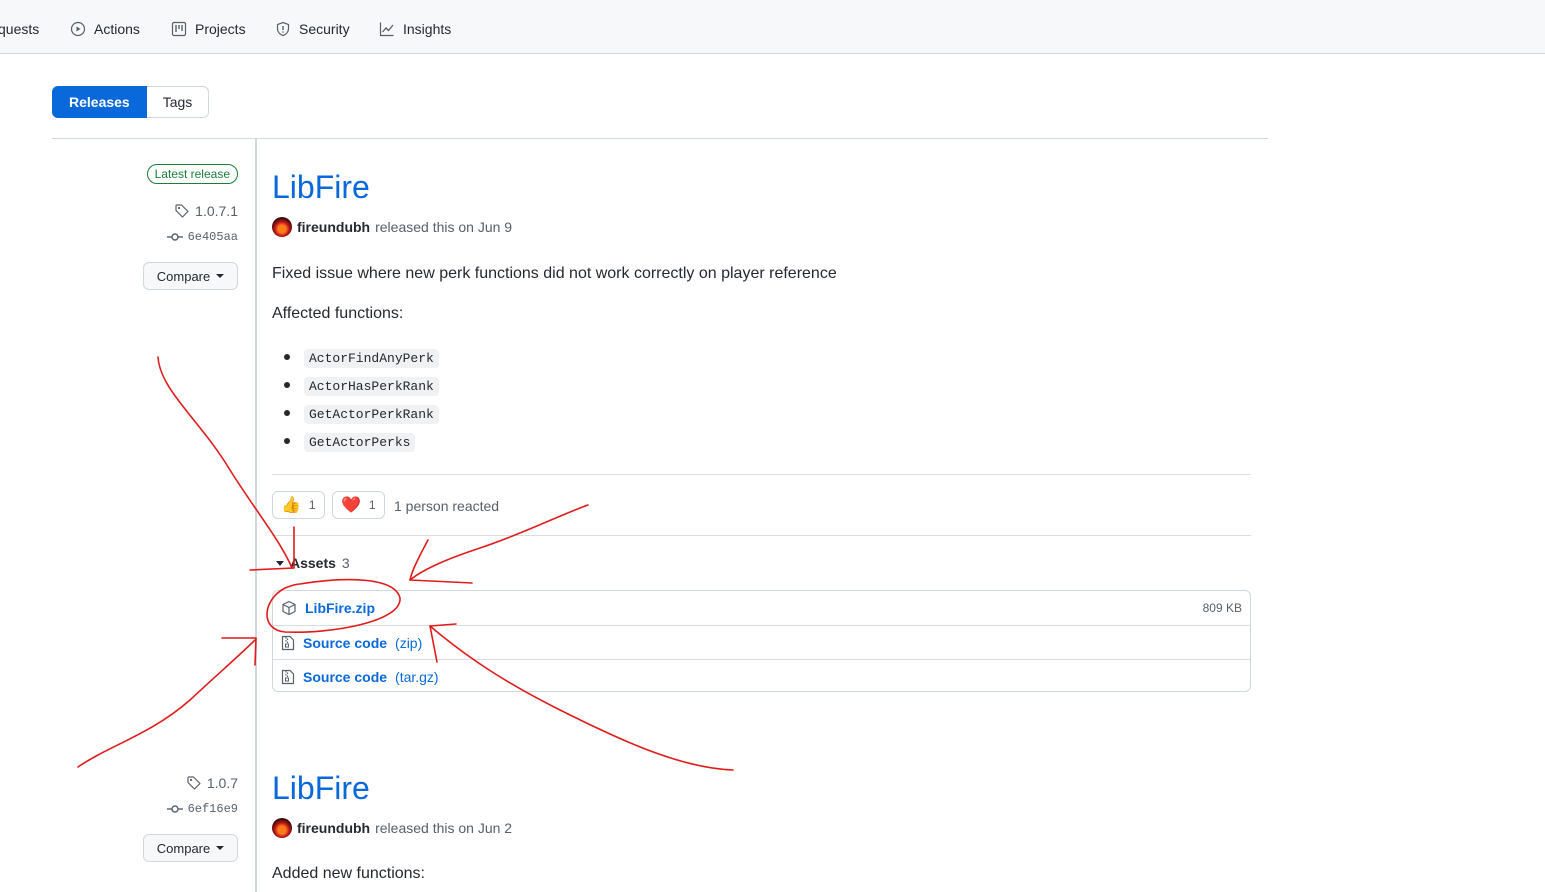 This screenshot has width=1545, height=892. I want to click on nav-pull-requests-label: quests, so click(20, 29).